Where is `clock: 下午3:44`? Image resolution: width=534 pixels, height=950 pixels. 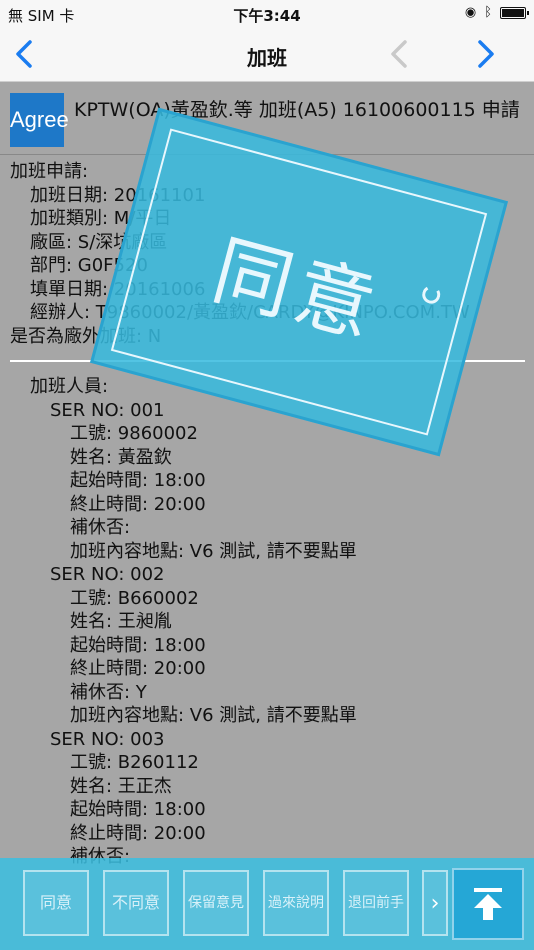 clock: 下午3:44 is located at coordinates (267, 16).